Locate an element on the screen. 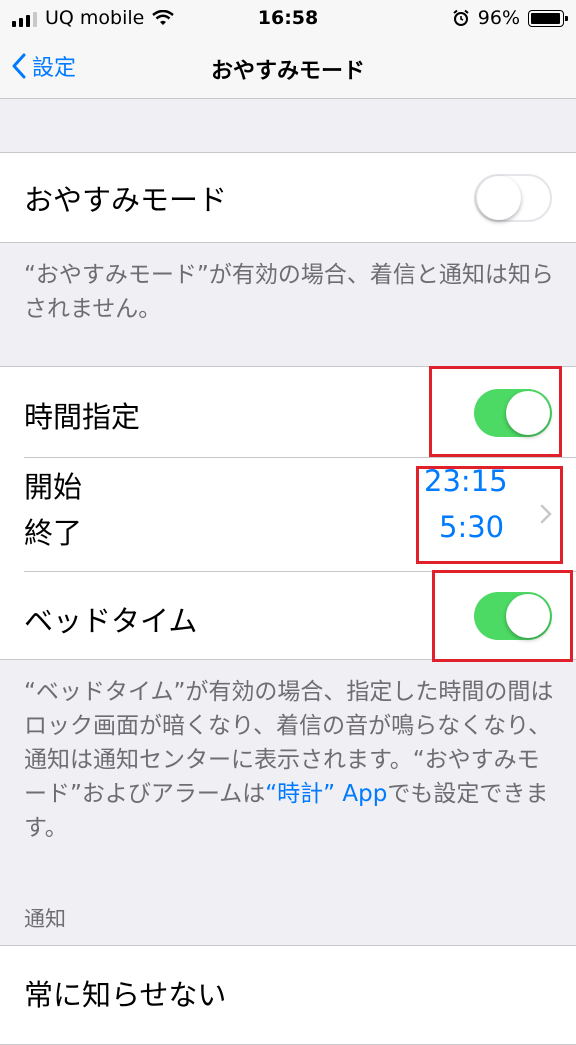  navigation-bar: 設定 おやすみモード is located at coordinates (288, 68).